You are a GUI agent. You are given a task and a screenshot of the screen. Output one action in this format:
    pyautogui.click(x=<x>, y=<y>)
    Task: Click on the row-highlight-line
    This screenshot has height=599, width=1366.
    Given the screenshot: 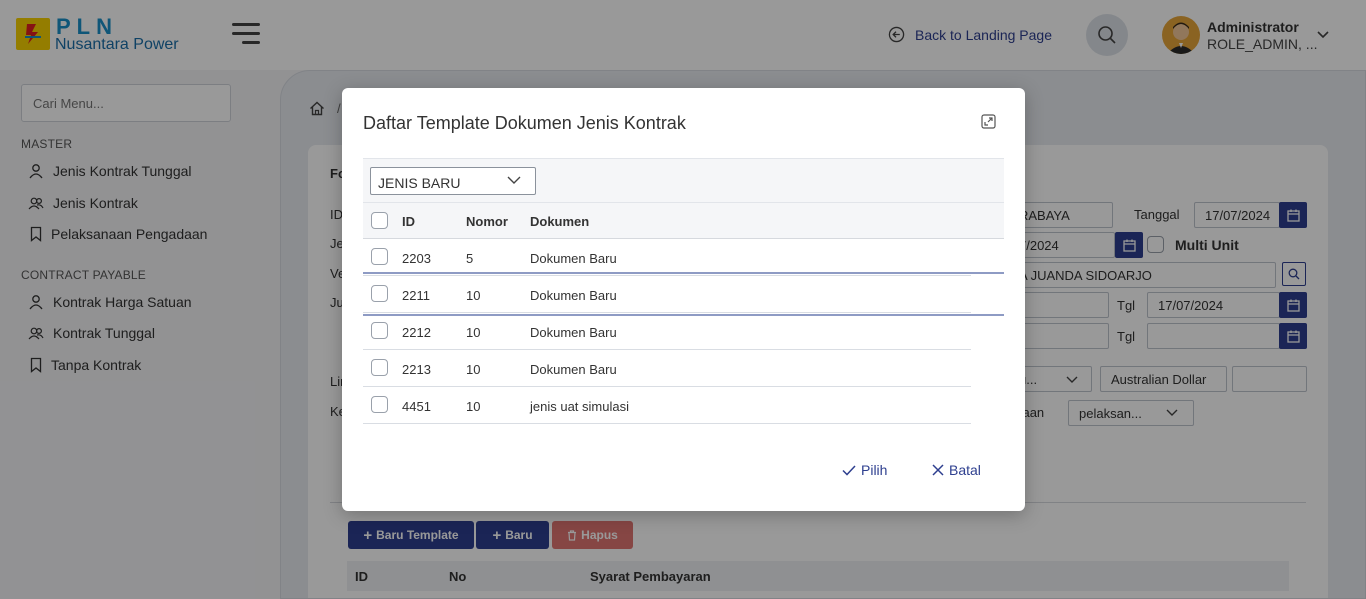 What is the action you would take?
    pyautogui.click(x=683, y=273)
    